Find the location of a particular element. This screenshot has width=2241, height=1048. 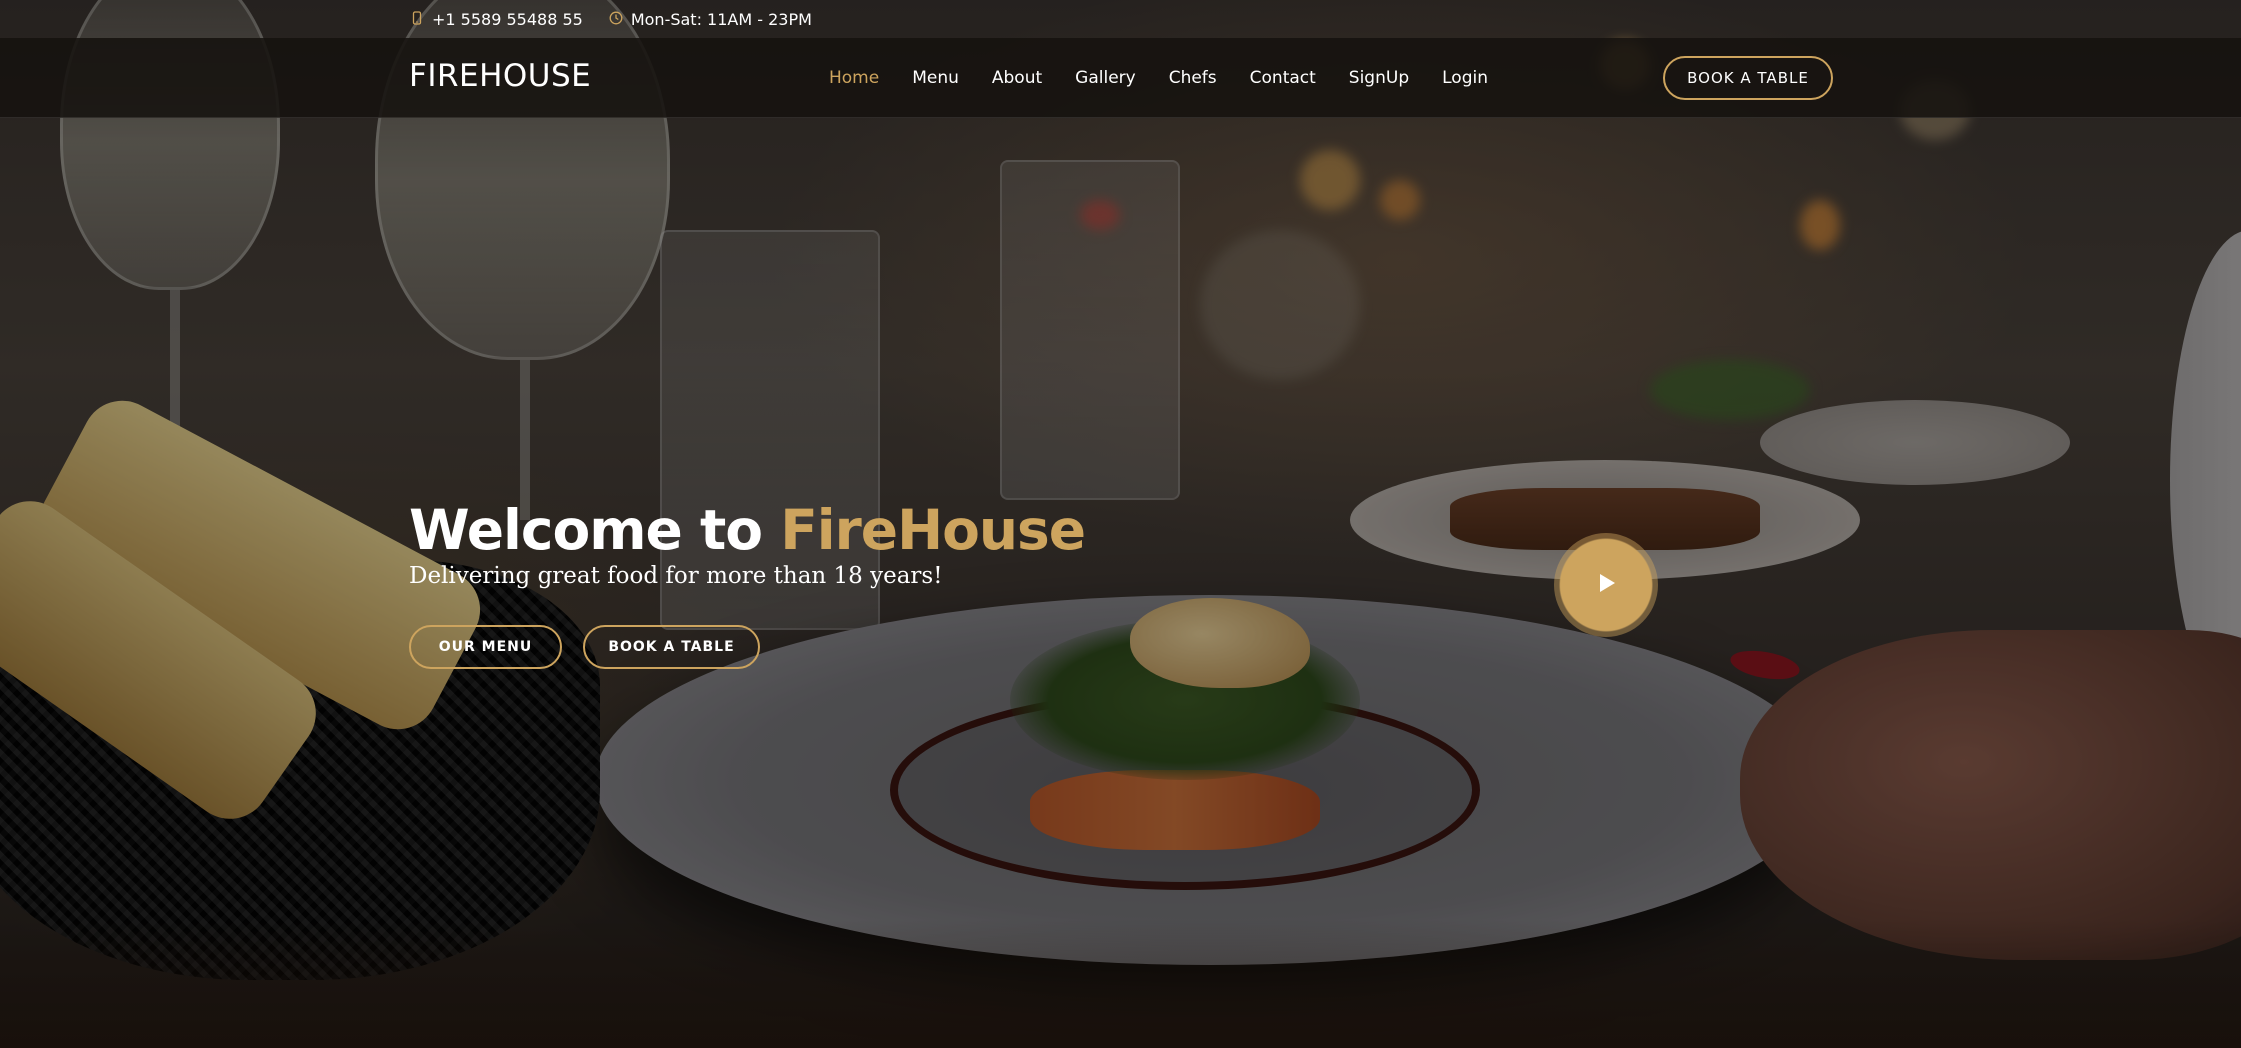

clock-icon is located at coordinates (616, 19).